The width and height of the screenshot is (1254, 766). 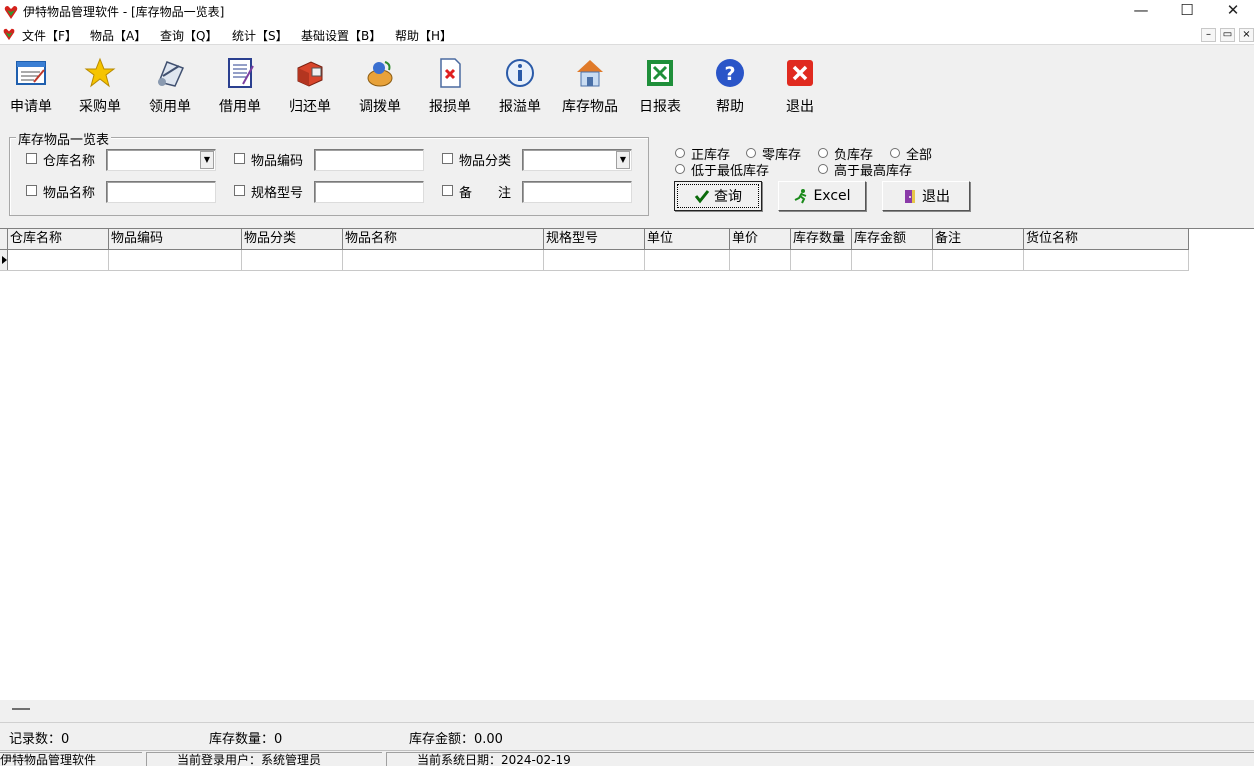 What do you see at coordinates (730, 73) in the screenshot?
I see `help-icon: ?` at bounding box center [730, 73].